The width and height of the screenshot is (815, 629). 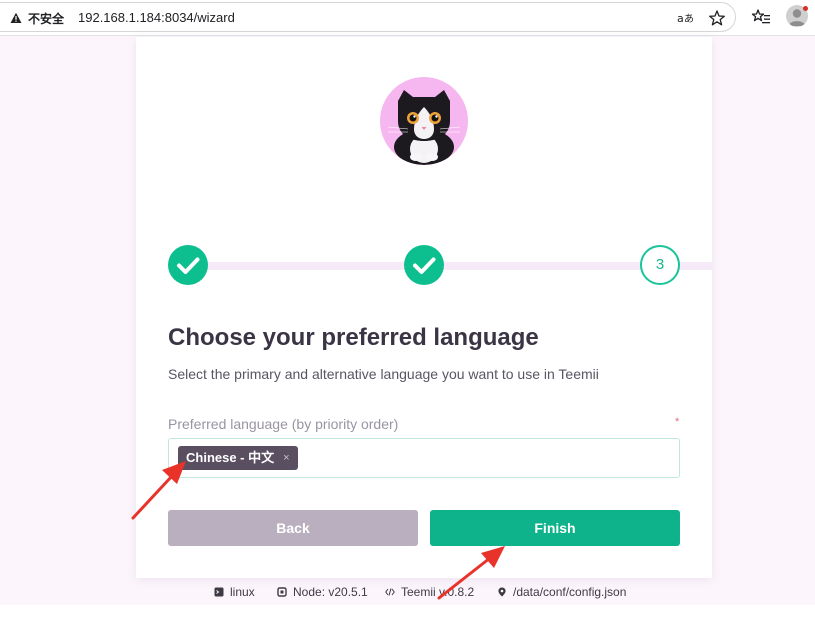 What do you see at coordinates (330, 592) in the screenshot?
I see `footer-node-label: Node: v20.5.1` at bounding box center [330, 592].